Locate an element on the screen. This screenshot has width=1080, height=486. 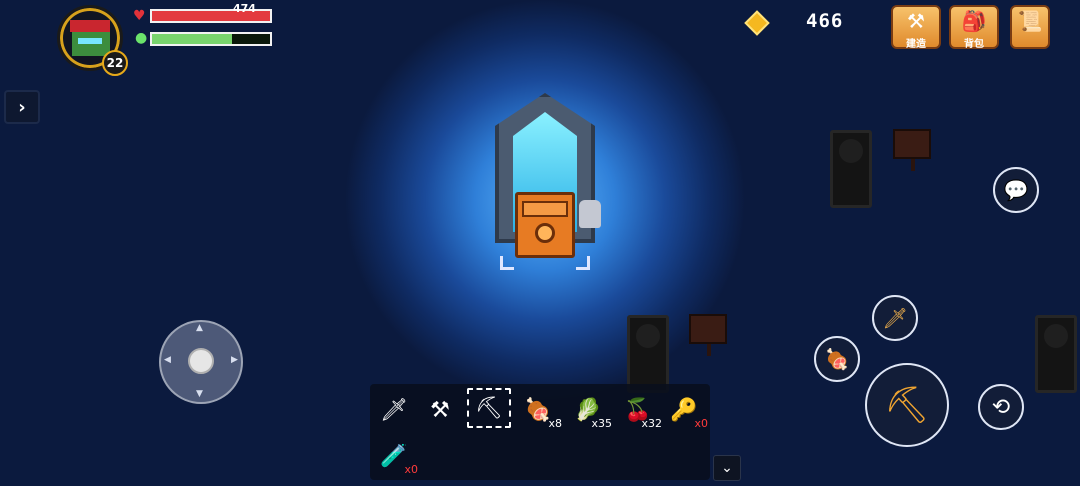
chat-bubble-icon: 💬 is located at coordinates (1016, 190).